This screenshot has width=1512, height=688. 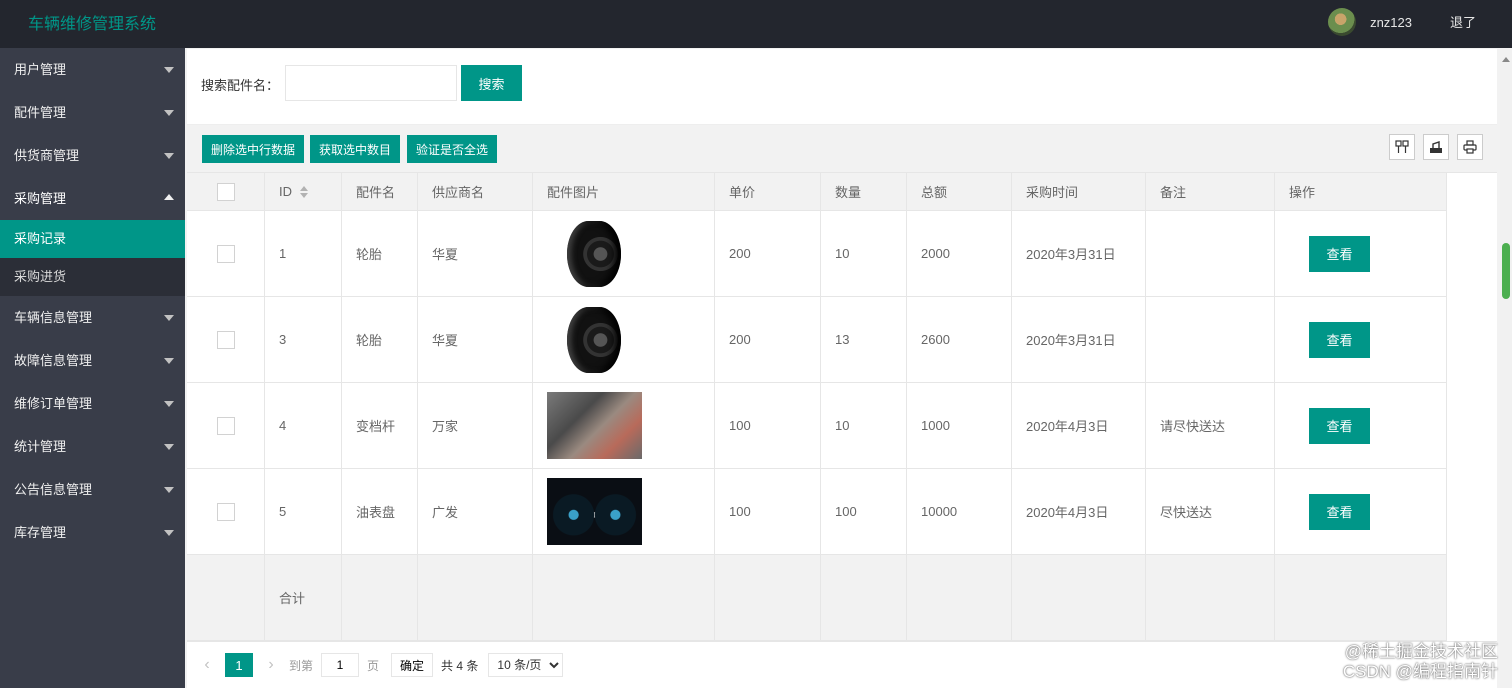 I want to click on cell-unit-price: 100, so click(x=768, y=425).